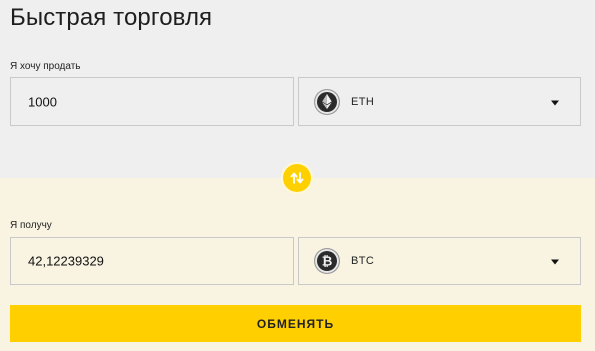 The width and height of the screenshot is (595, 351). I want to click on page-title: Быстрая торговля, so click(111, 17).